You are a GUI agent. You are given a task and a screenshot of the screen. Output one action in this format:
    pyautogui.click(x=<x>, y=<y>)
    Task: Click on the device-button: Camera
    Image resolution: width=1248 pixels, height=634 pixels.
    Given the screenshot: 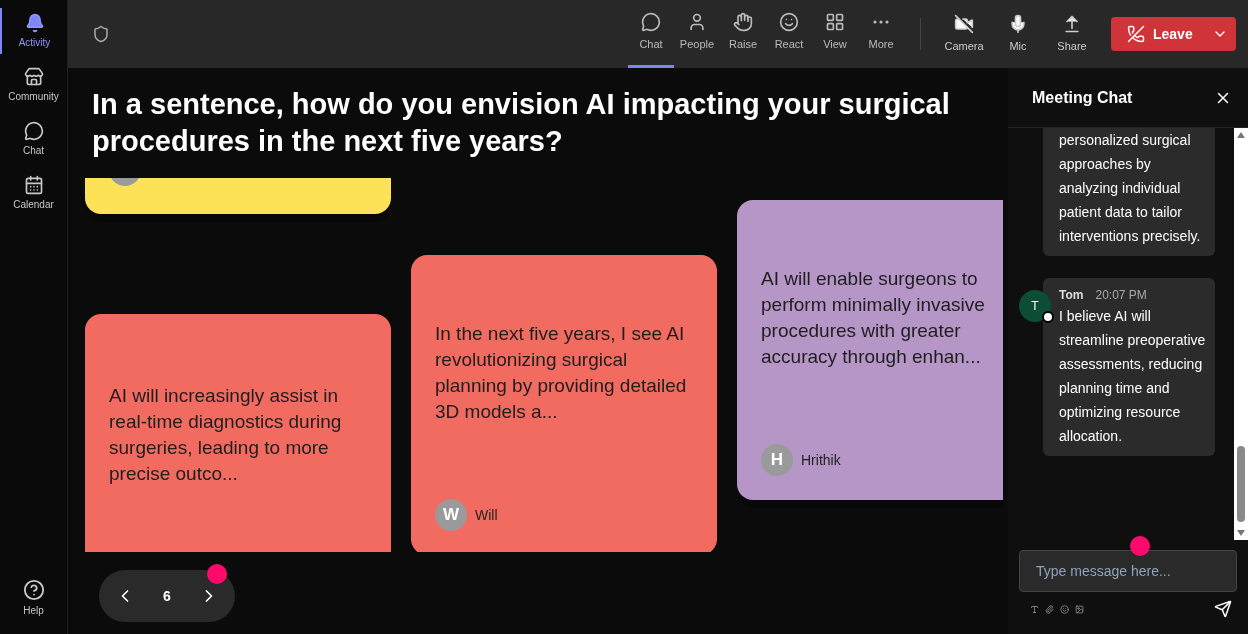 What is the action you would take?
    pyautogui.click(x=964, y=34)
    